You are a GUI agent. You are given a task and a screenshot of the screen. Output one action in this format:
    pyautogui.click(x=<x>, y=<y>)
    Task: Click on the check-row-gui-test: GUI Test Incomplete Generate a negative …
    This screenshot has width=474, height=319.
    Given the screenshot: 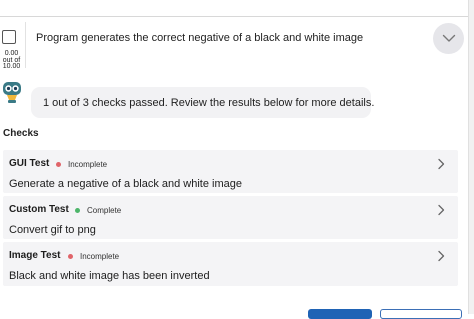 What is the action you would take?
    pyautogui.click(x=230, y=171)
    